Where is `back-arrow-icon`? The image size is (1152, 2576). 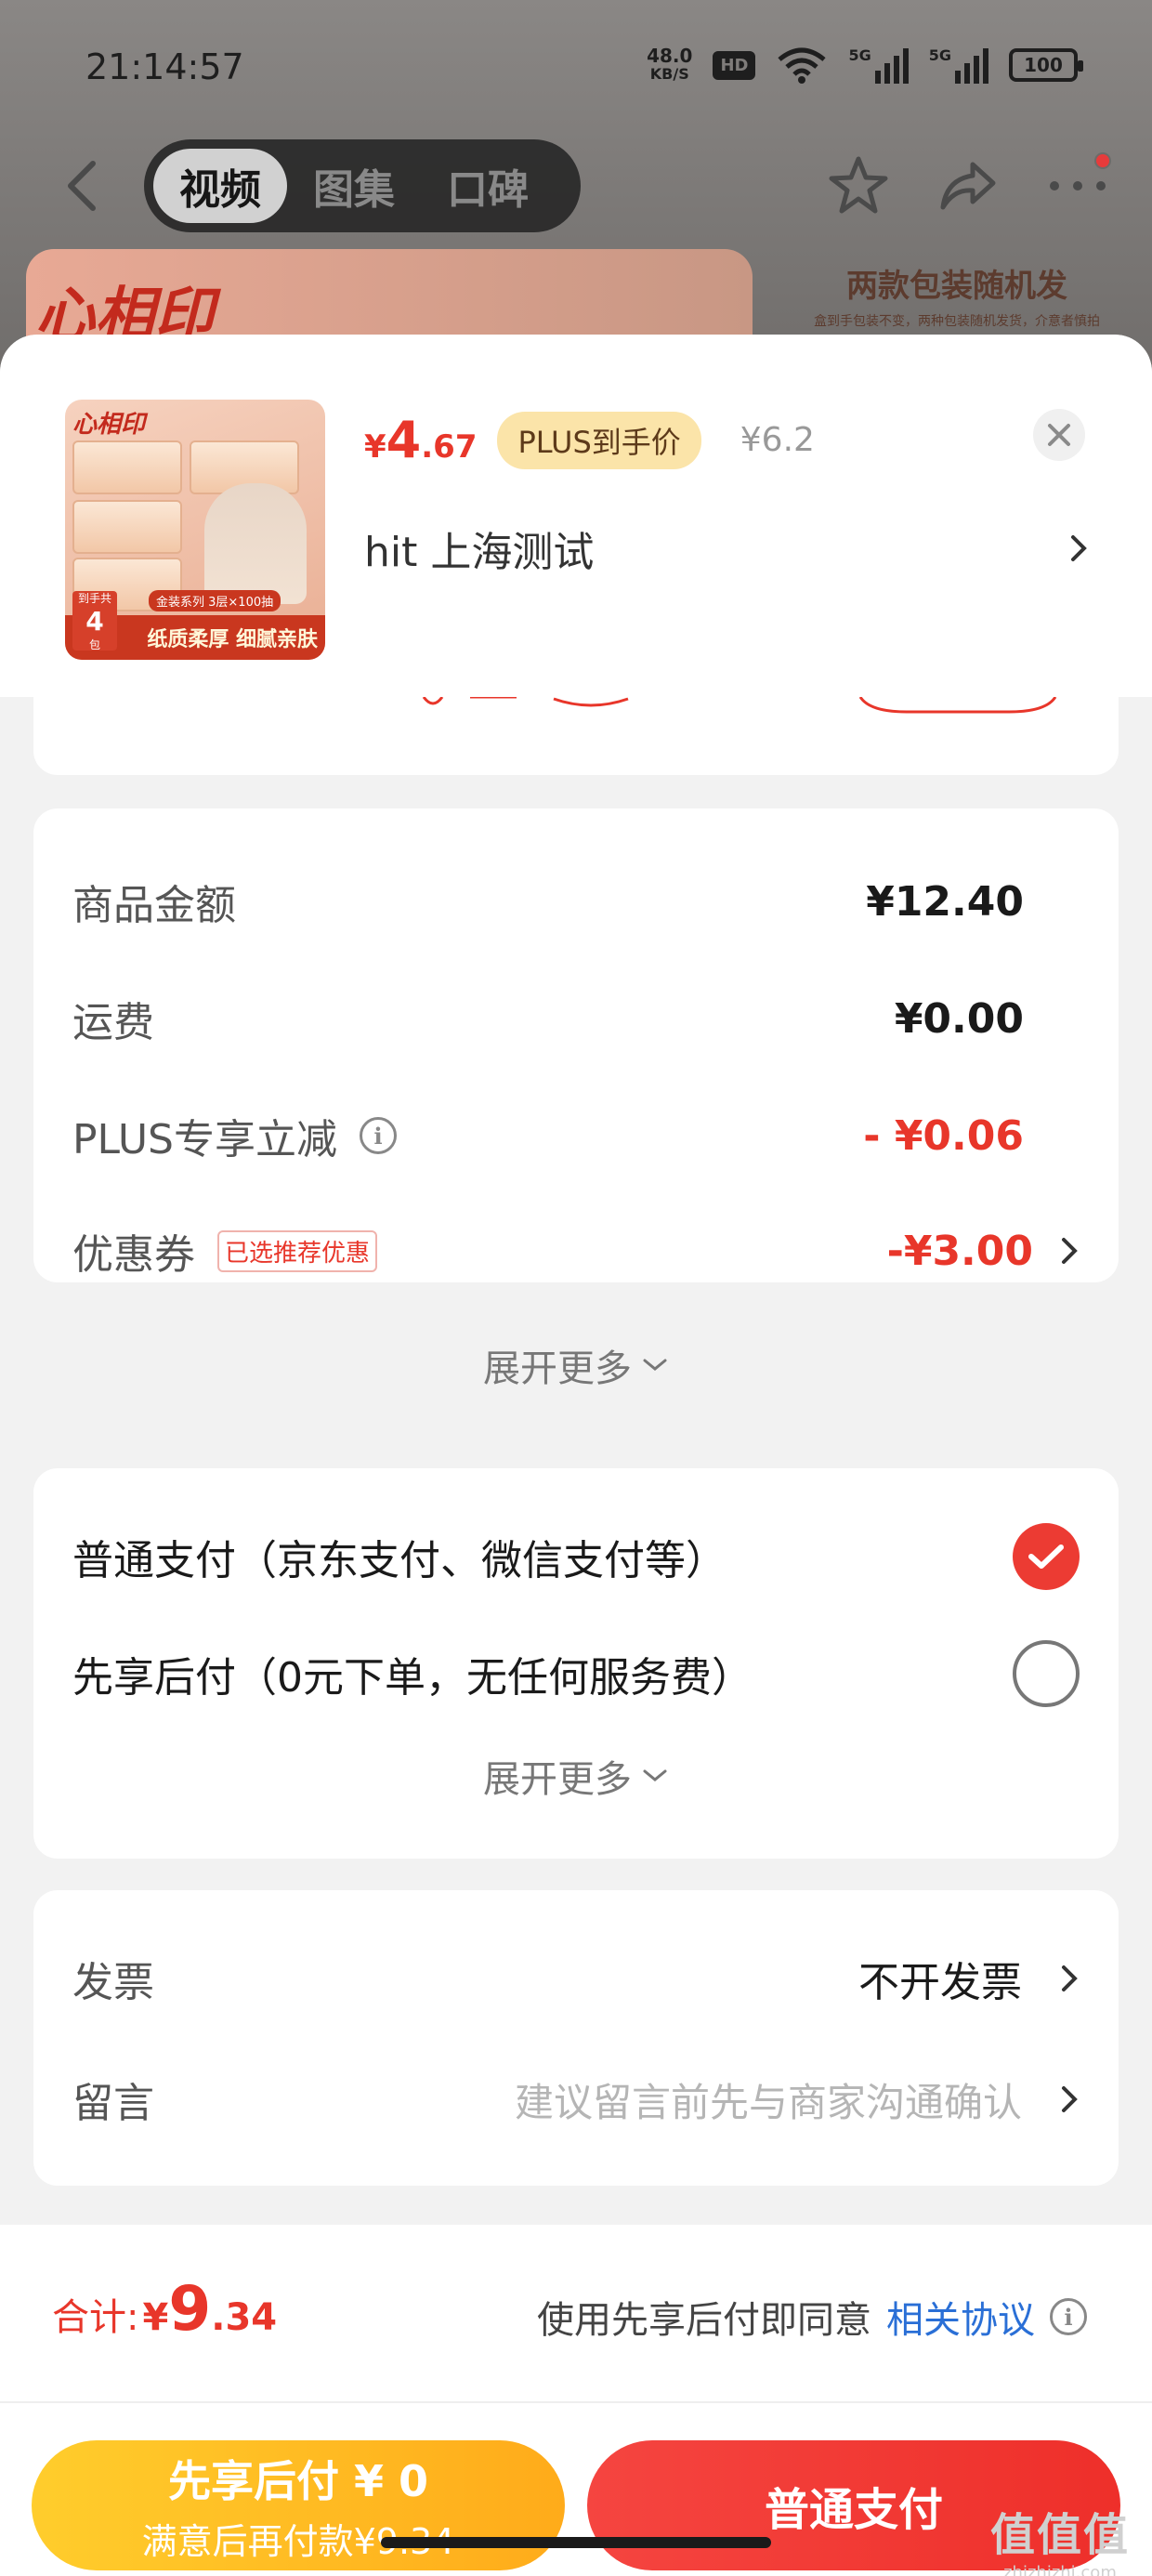 back-arrow-icon is located at coordinates (81, 186).